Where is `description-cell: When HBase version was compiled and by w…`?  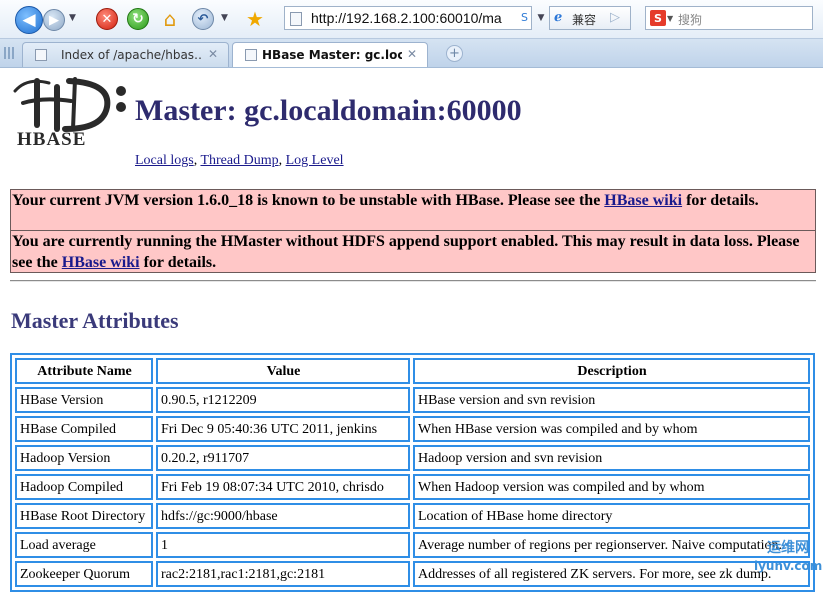 description-cell: When HBase version was compiled and by w… is located at coordinates (611, 429).